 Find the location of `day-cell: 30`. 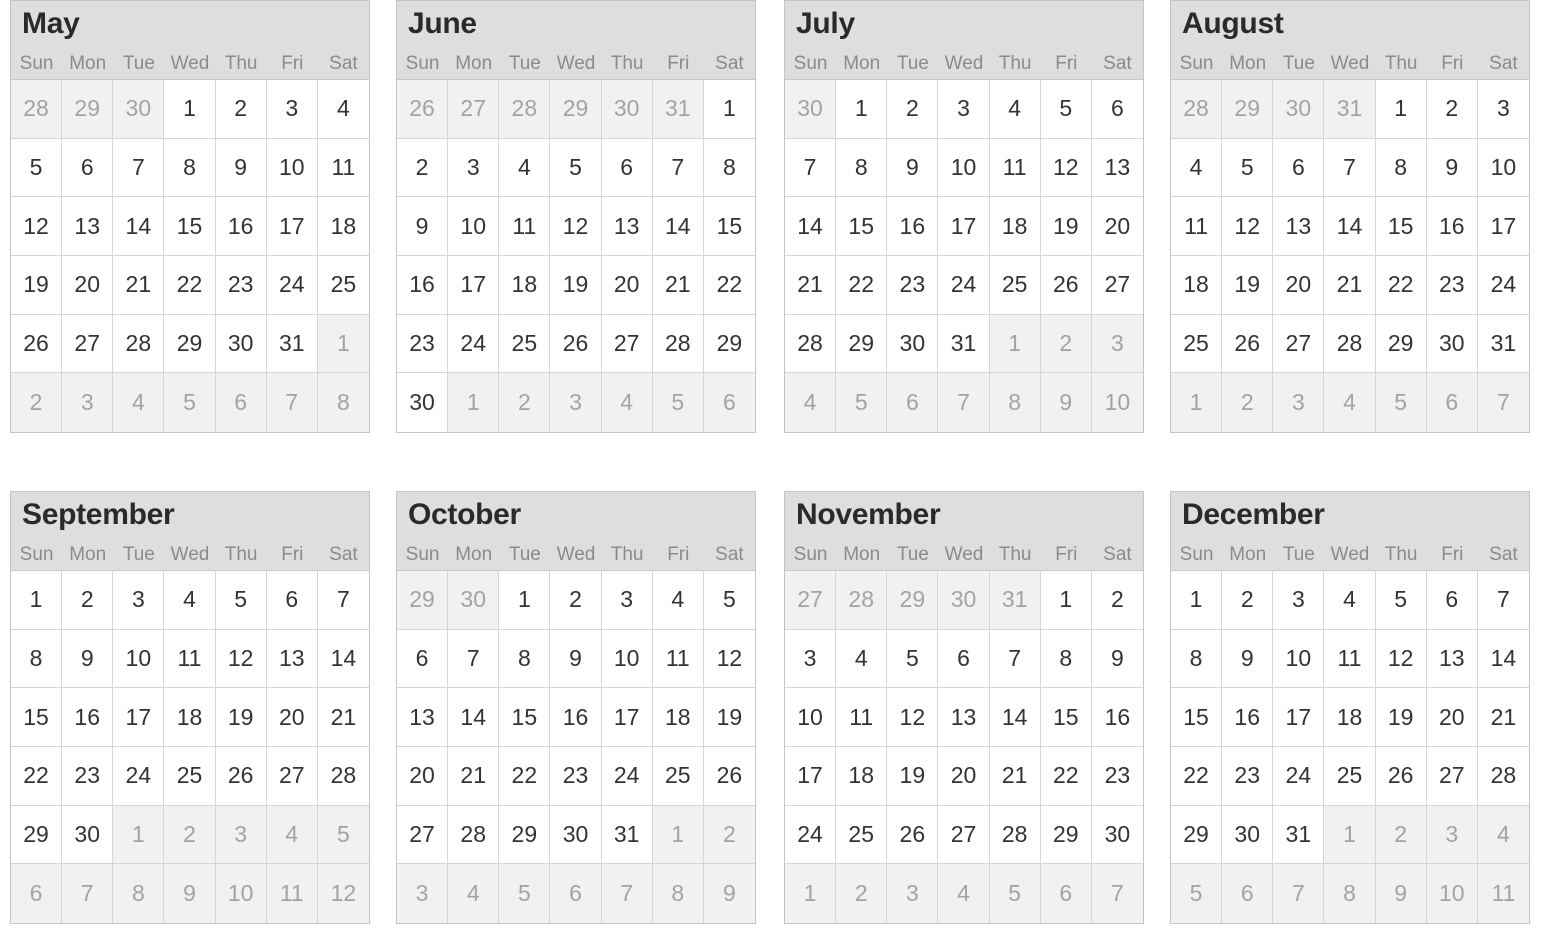

day-cell: 30 is located at coordinates (576, 835).